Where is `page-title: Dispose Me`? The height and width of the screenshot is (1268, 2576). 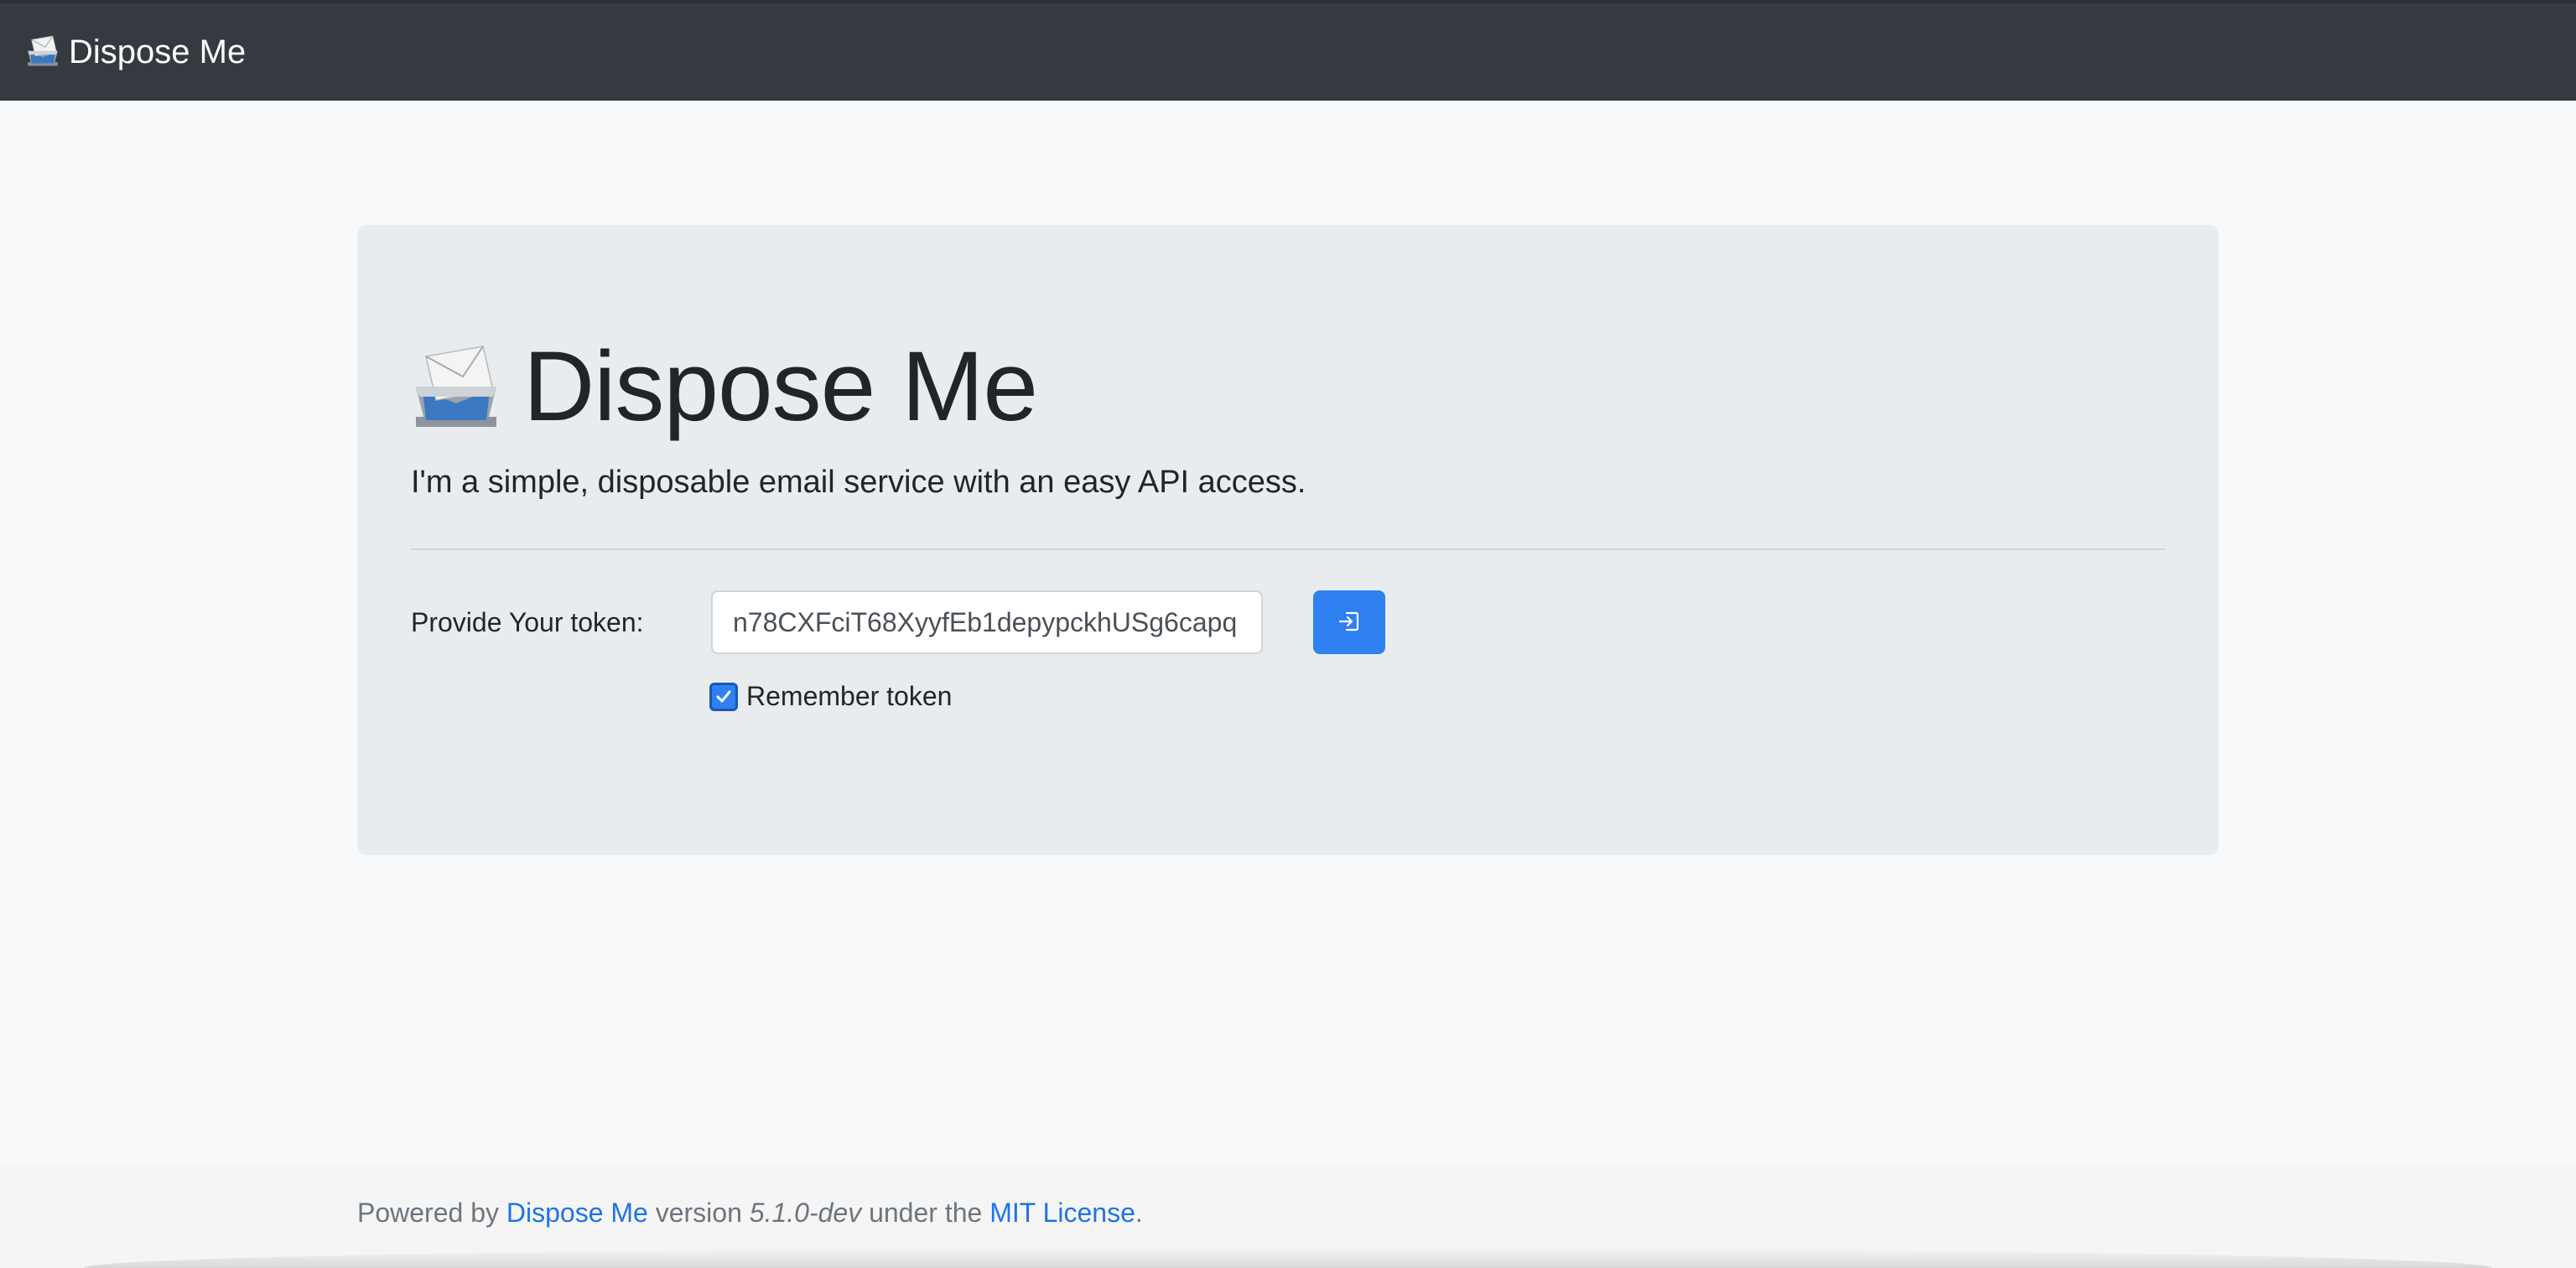
page-title: Dispose Me is located at coordinates (780, 386).